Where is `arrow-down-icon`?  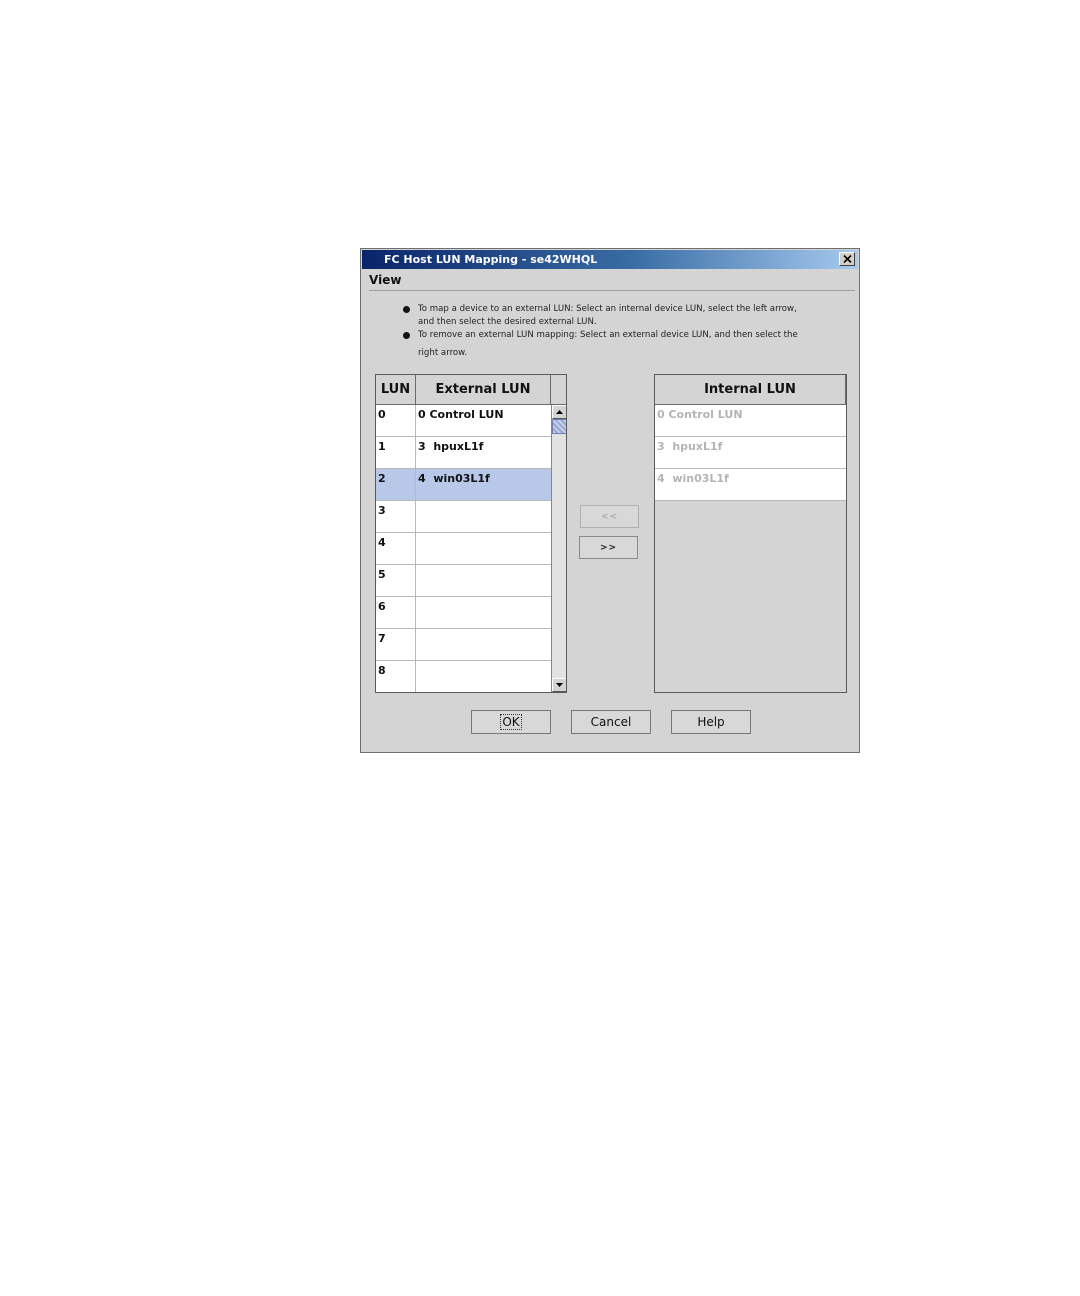 arrow-down-icon is located at coordinates (559, 685).